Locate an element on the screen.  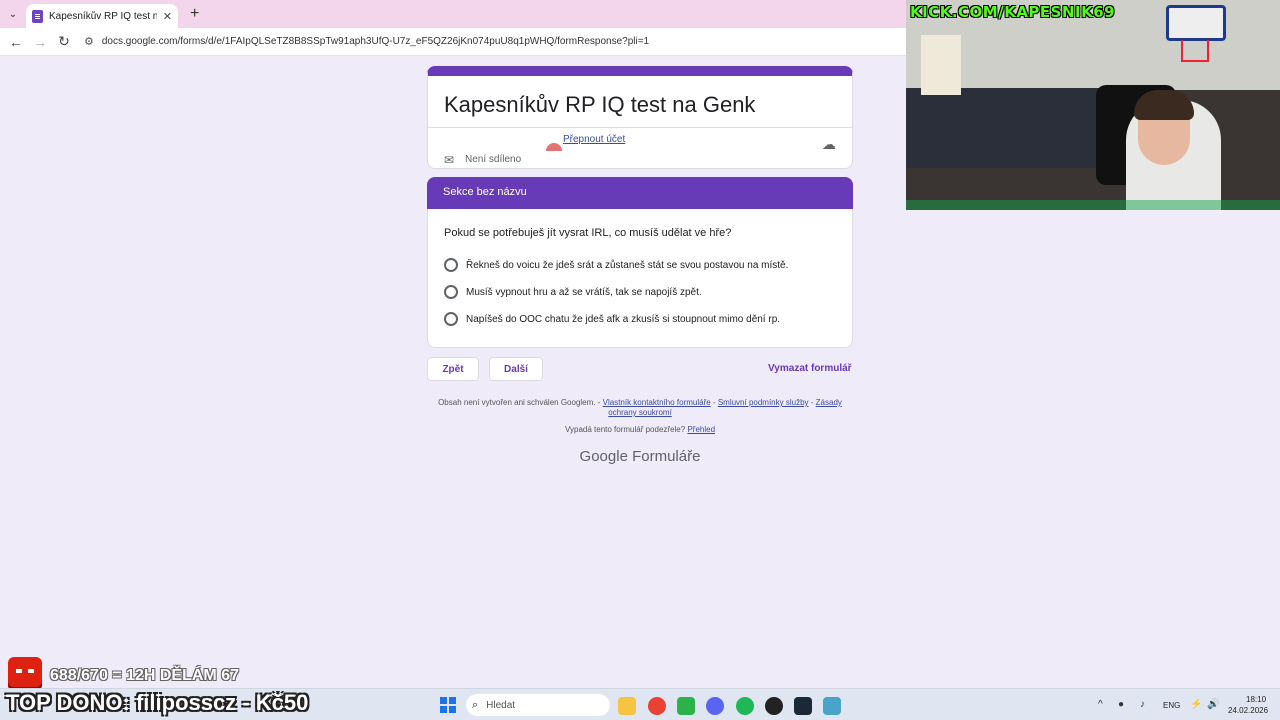
sub-goal-text: 688/670 = 12H DĚLÁM 67 is located at coordinates (144, 675).